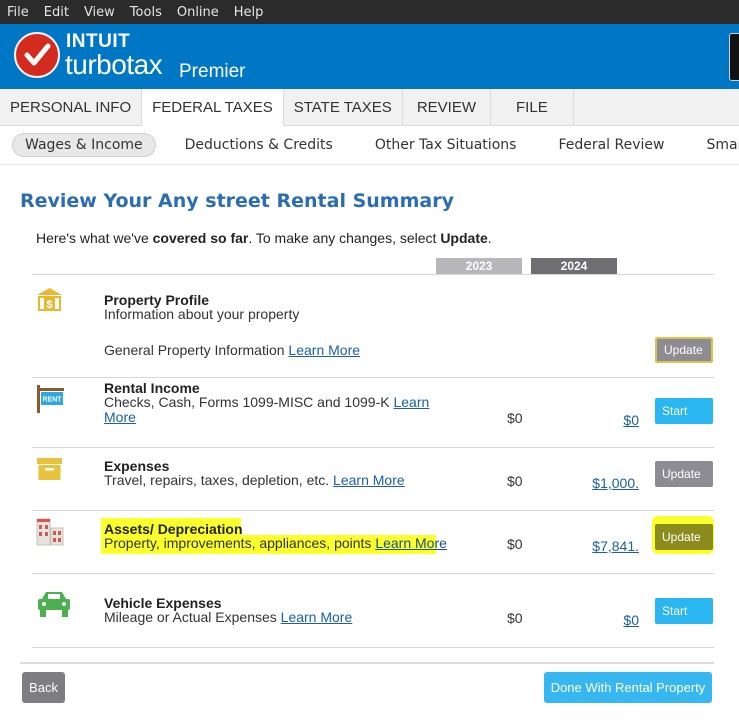 The width and height of the screenshot is (739, 722). What do you see at coordinates (56, 12) in the screenshot?
I see `menu-edit: Edit` at bounding box center [56, 12].